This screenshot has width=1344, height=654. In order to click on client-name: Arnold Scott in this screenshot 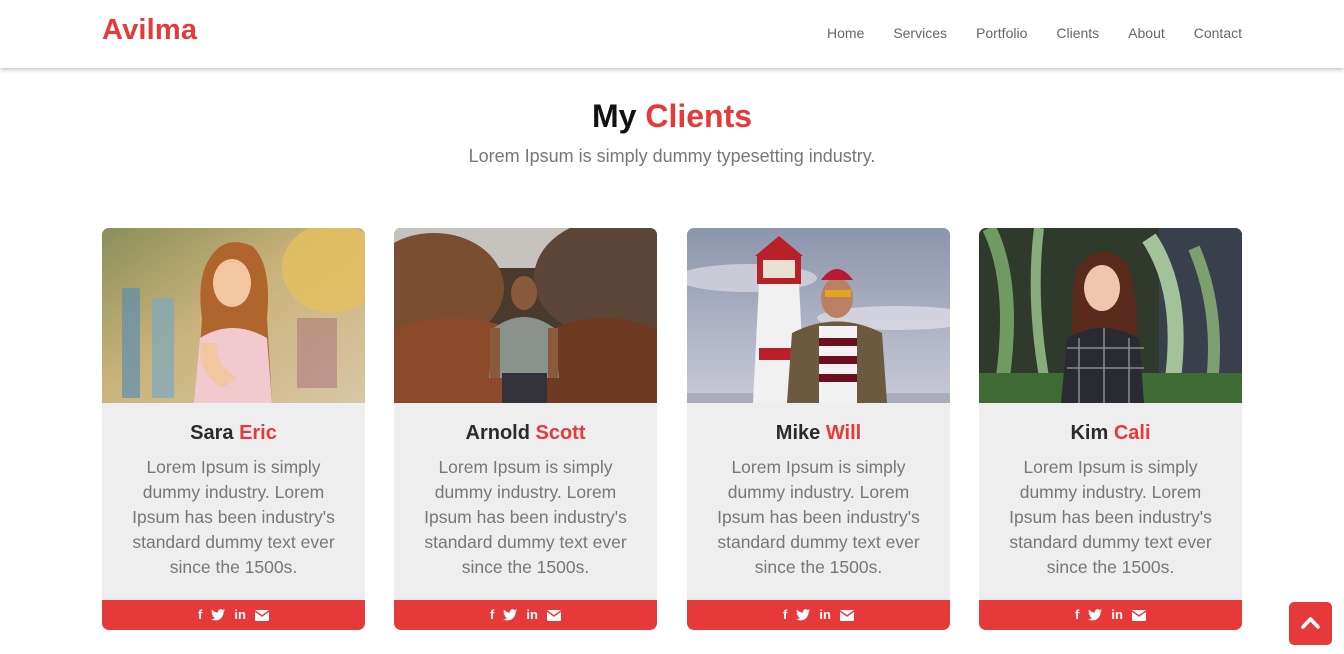, I will do `click(525, 433)`.